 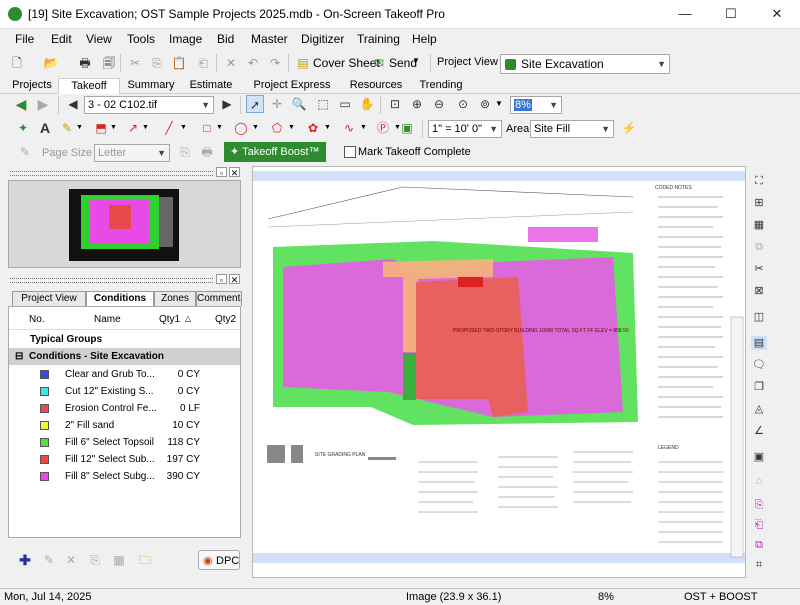 What do you see at coordinates (135, 63) in the screenshot?
I see `cut-icon: ✂` at bounding box center [135, 63].